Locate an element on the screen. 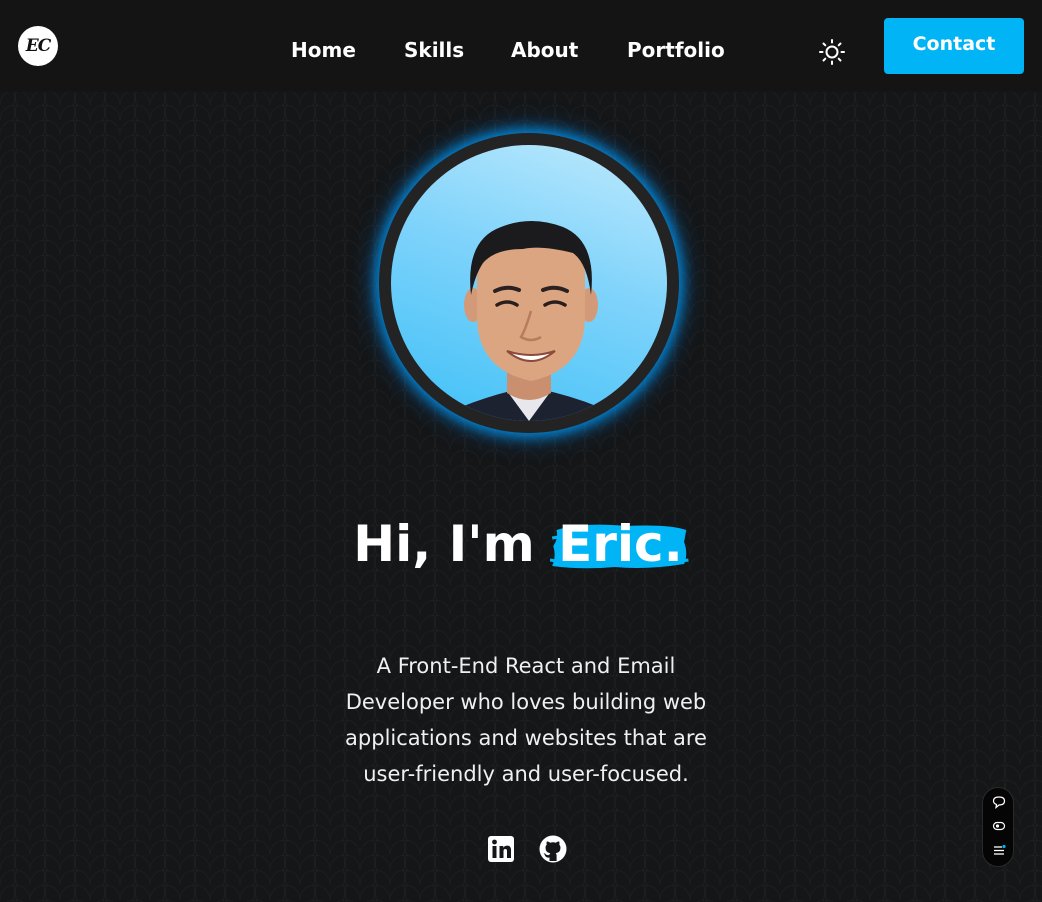 The image size is (1042, 902). profile-photo-frame is located at coordinates (529, 283).